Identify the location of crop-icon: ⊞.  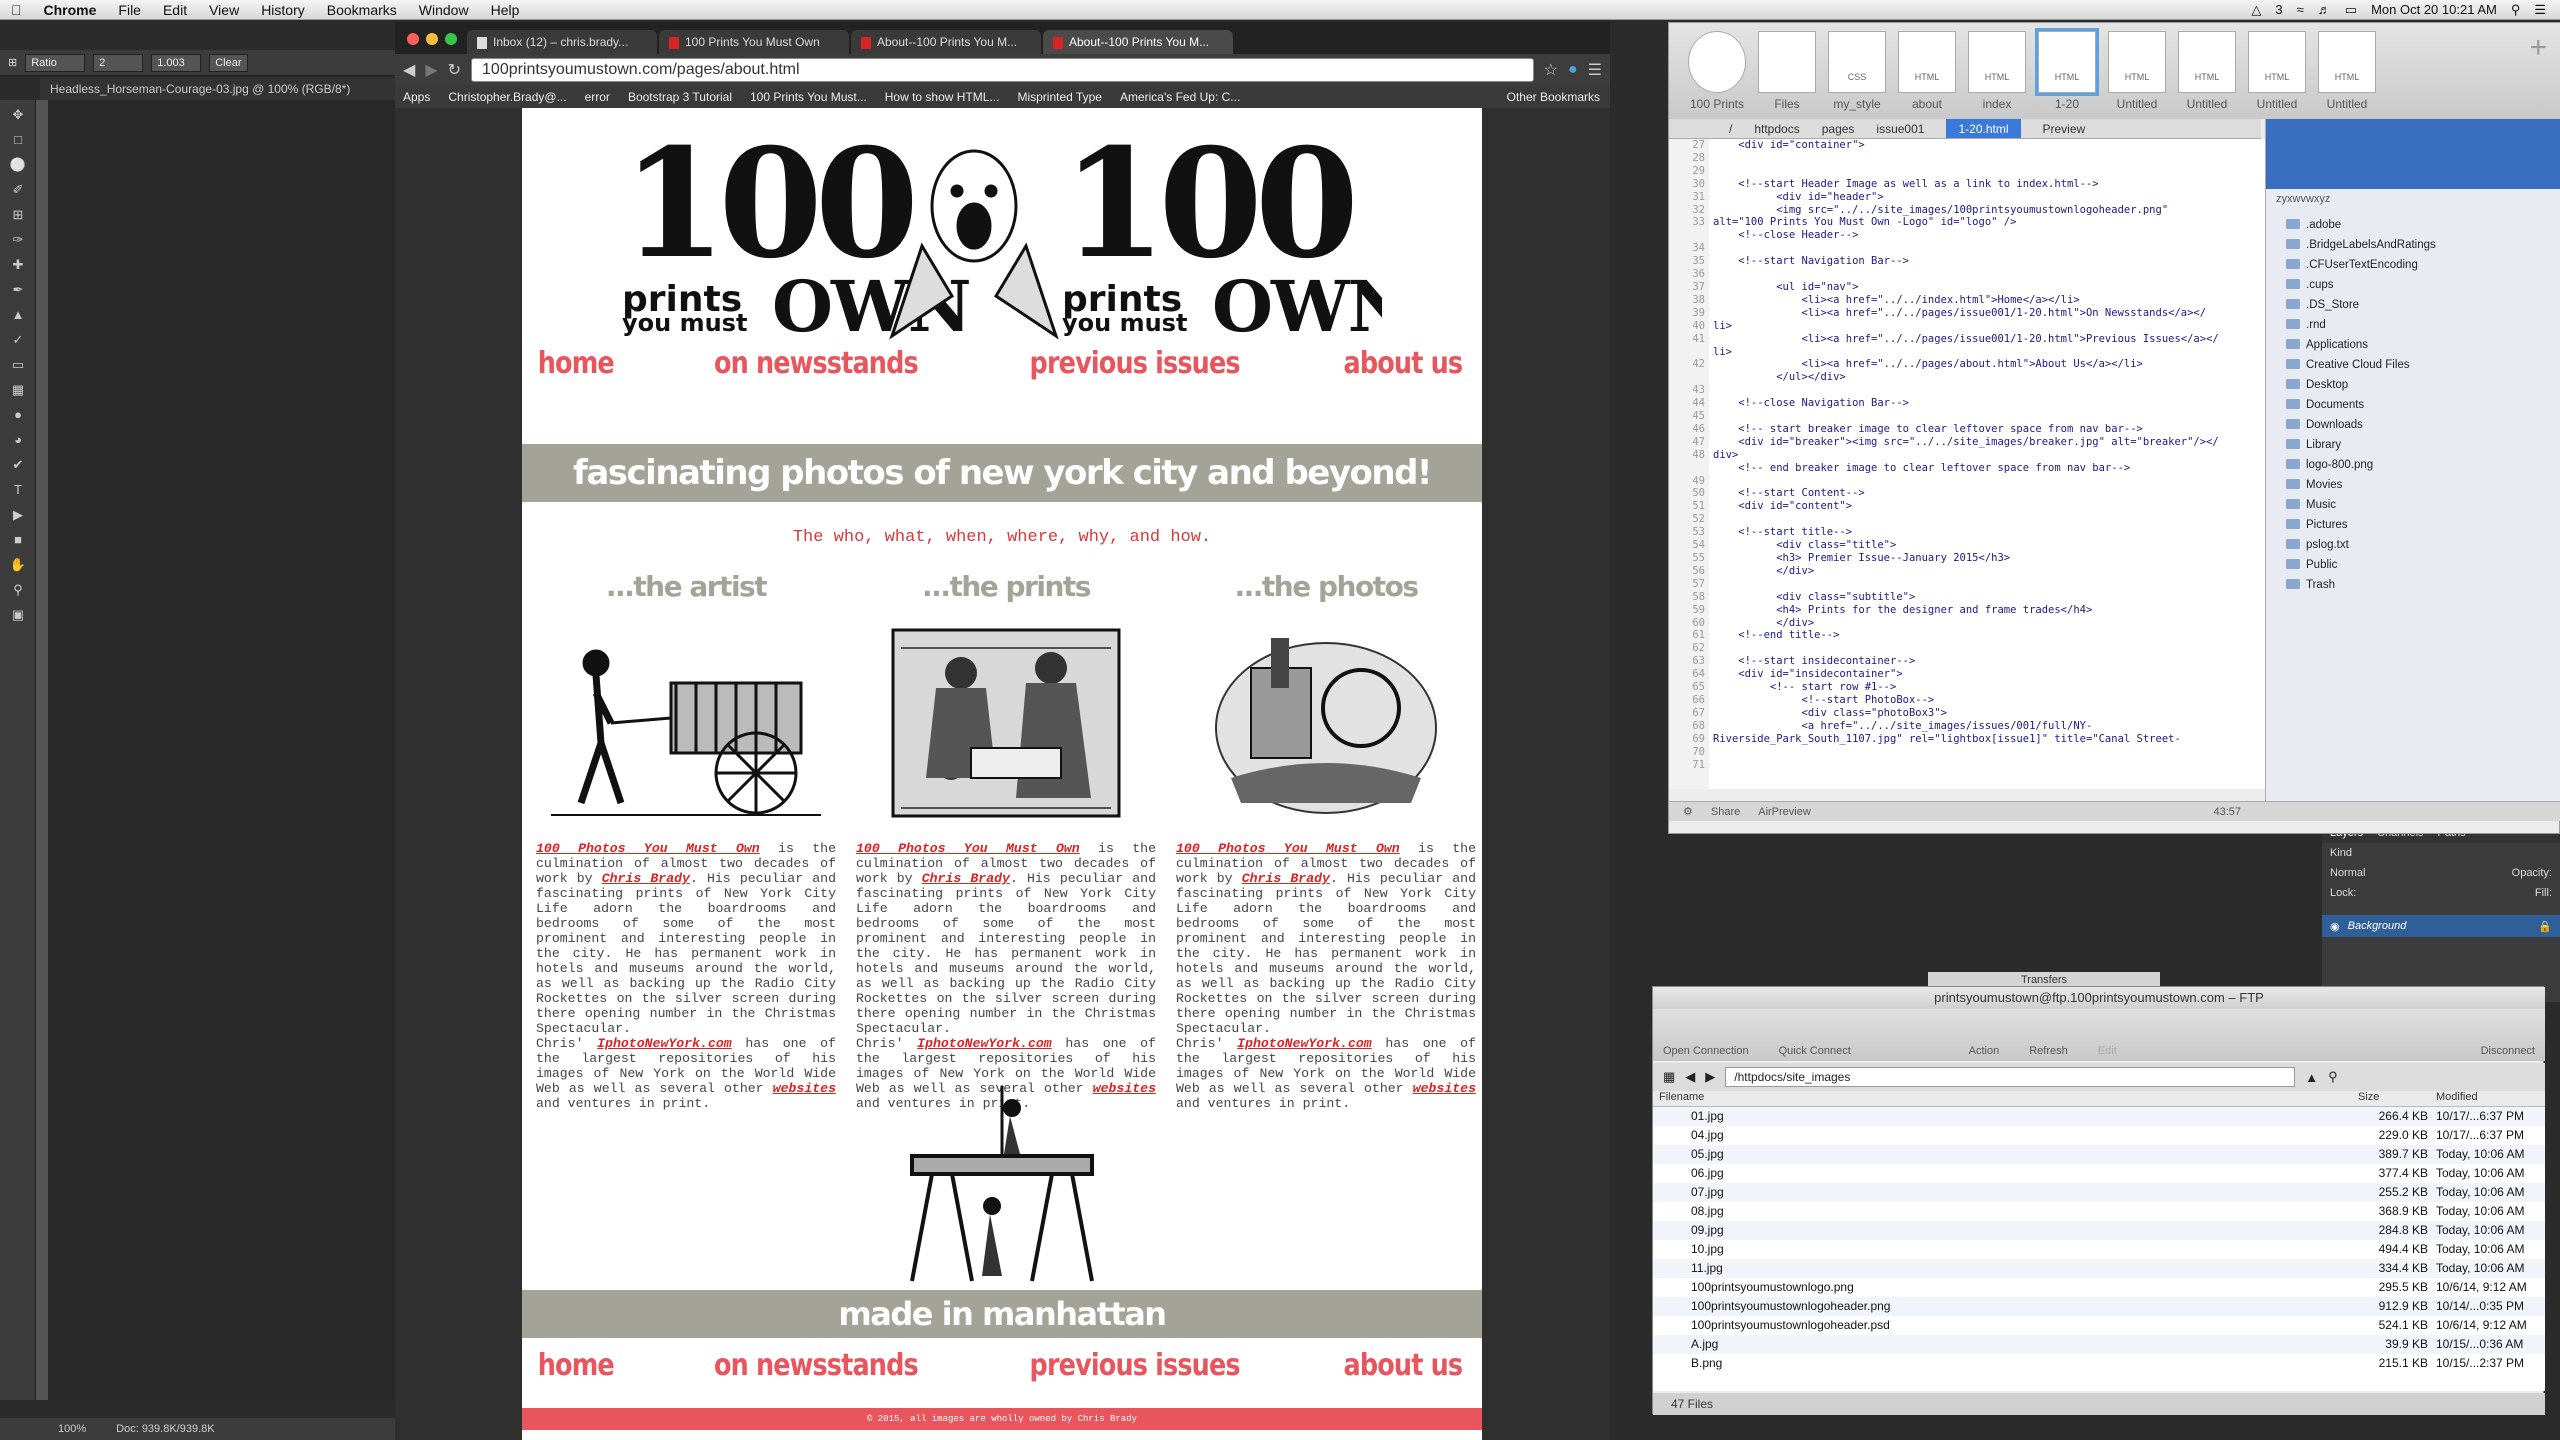
(12, 62).